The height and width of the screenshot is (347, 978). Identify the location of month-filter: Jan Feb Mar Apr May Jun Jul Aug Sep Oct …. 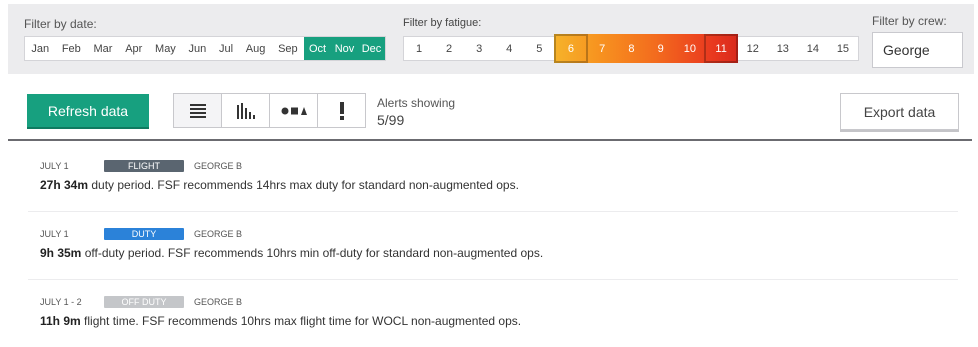
(205, 48).